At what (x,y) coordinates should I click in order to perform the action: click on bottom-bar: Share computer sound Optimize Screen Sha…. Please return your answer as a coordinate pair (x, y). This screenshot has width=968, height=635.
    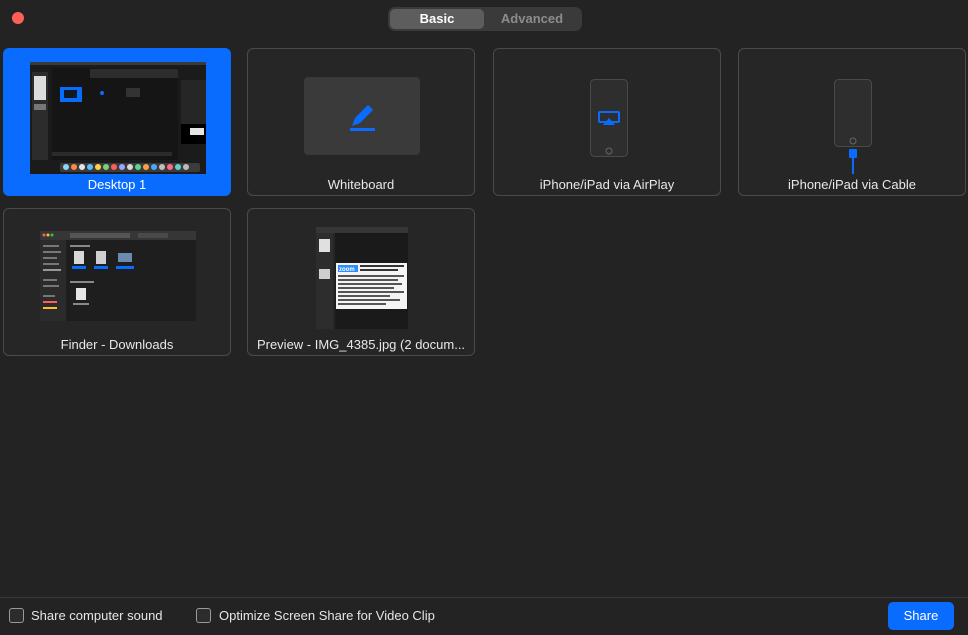
    Looking at the image, I should click on (484, 616).